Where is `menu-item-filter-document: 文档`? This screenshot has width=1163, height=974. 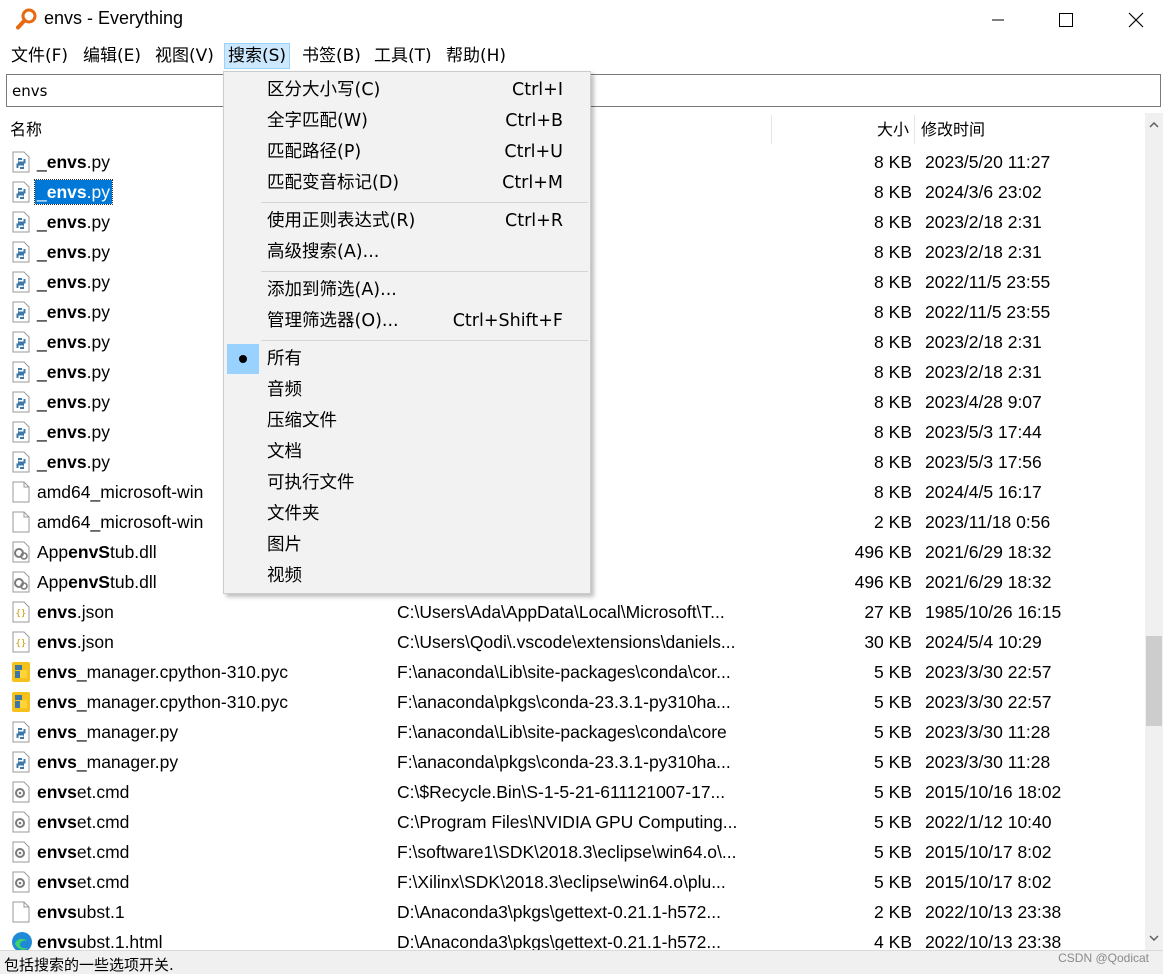
menu-item-filter-document: 文档 is located at coordinates (407, 452).